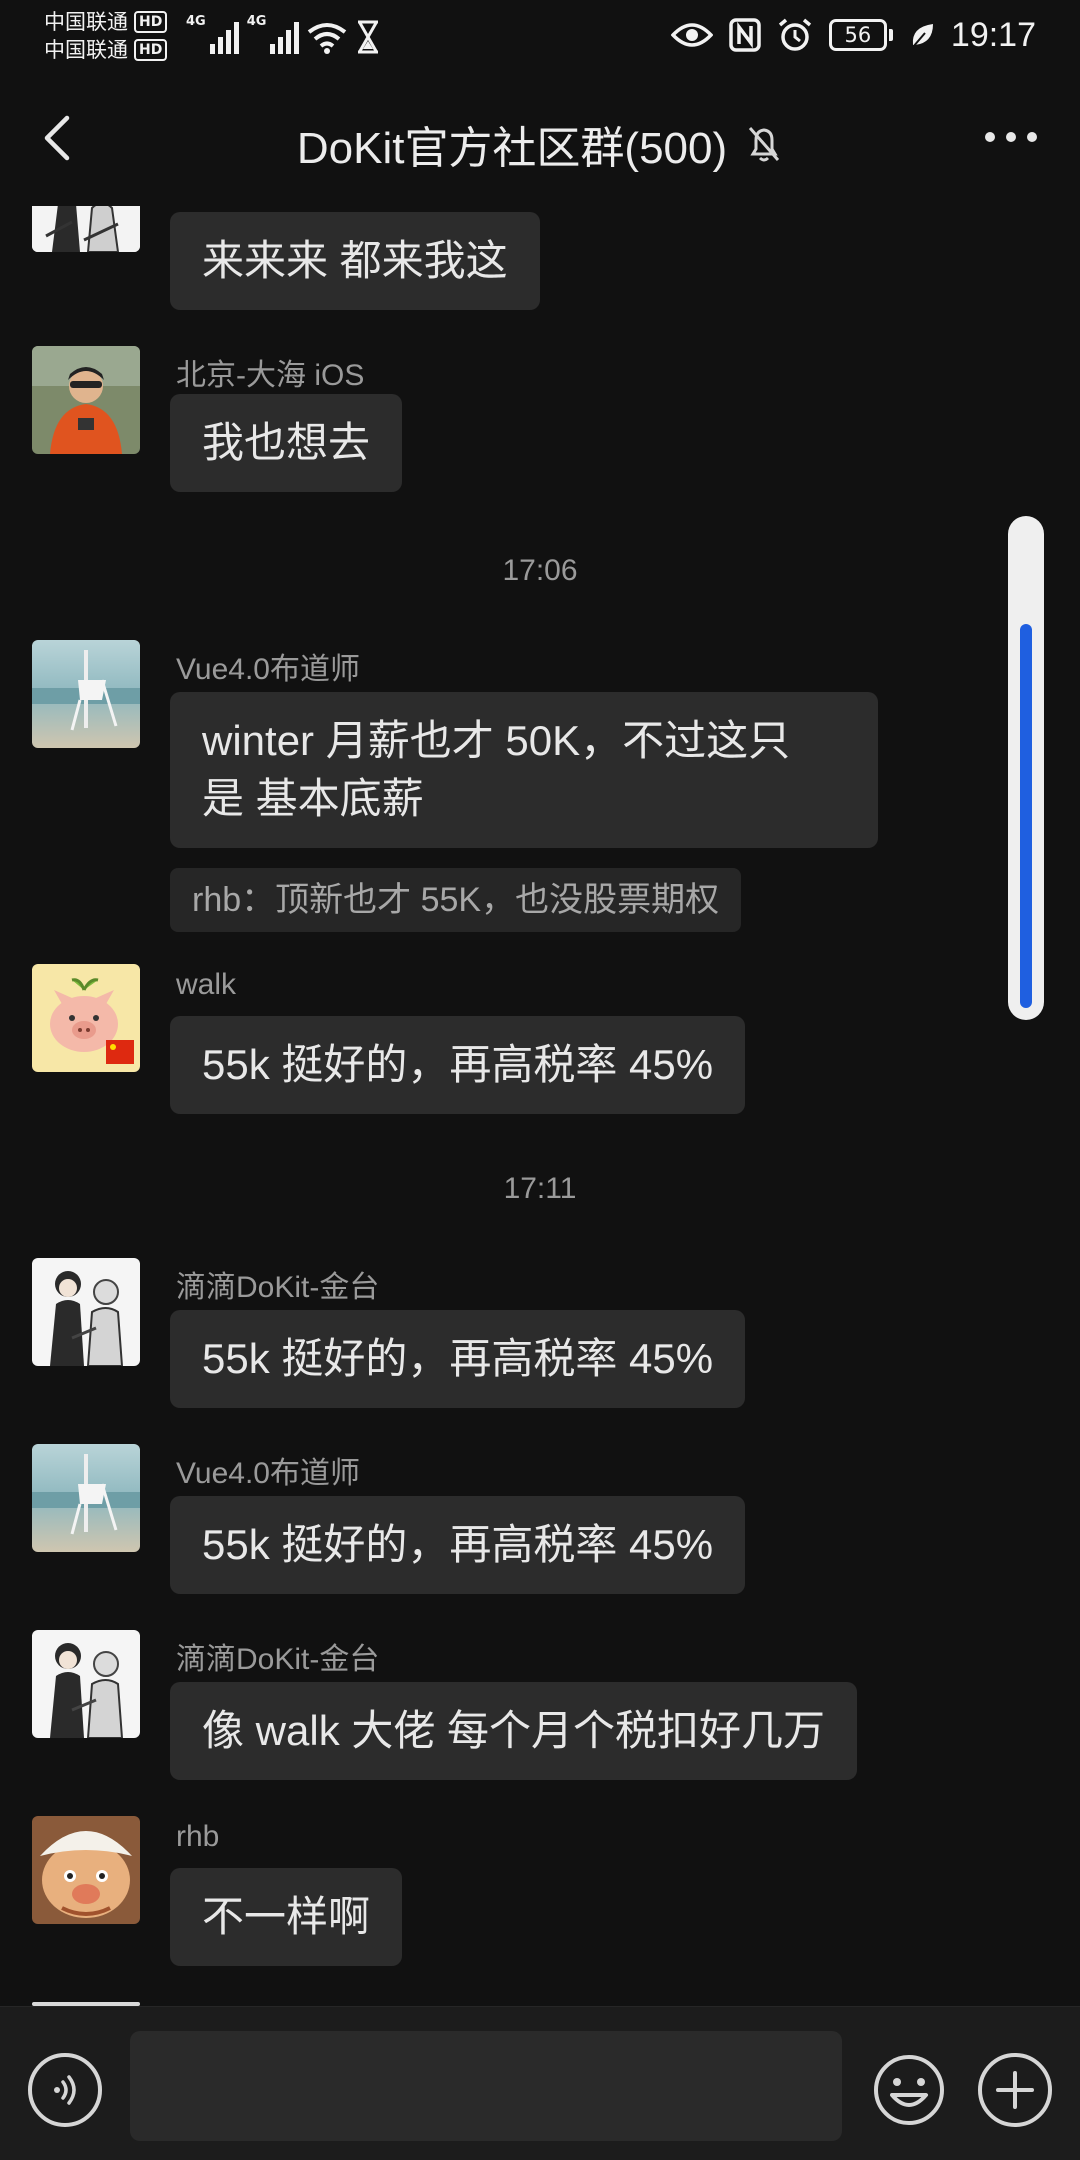 The height and width of the screenshot is (2160, 1080). I want to click on emoji-icon, so click(909, 2090).